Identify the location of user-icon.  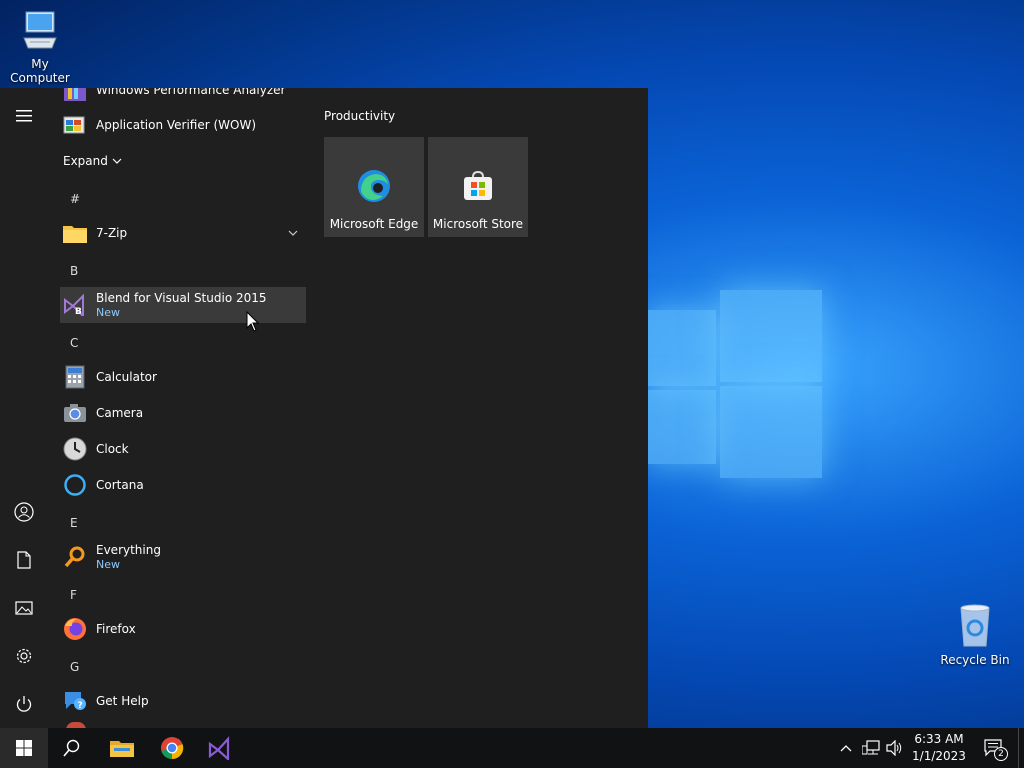
(24, 512).